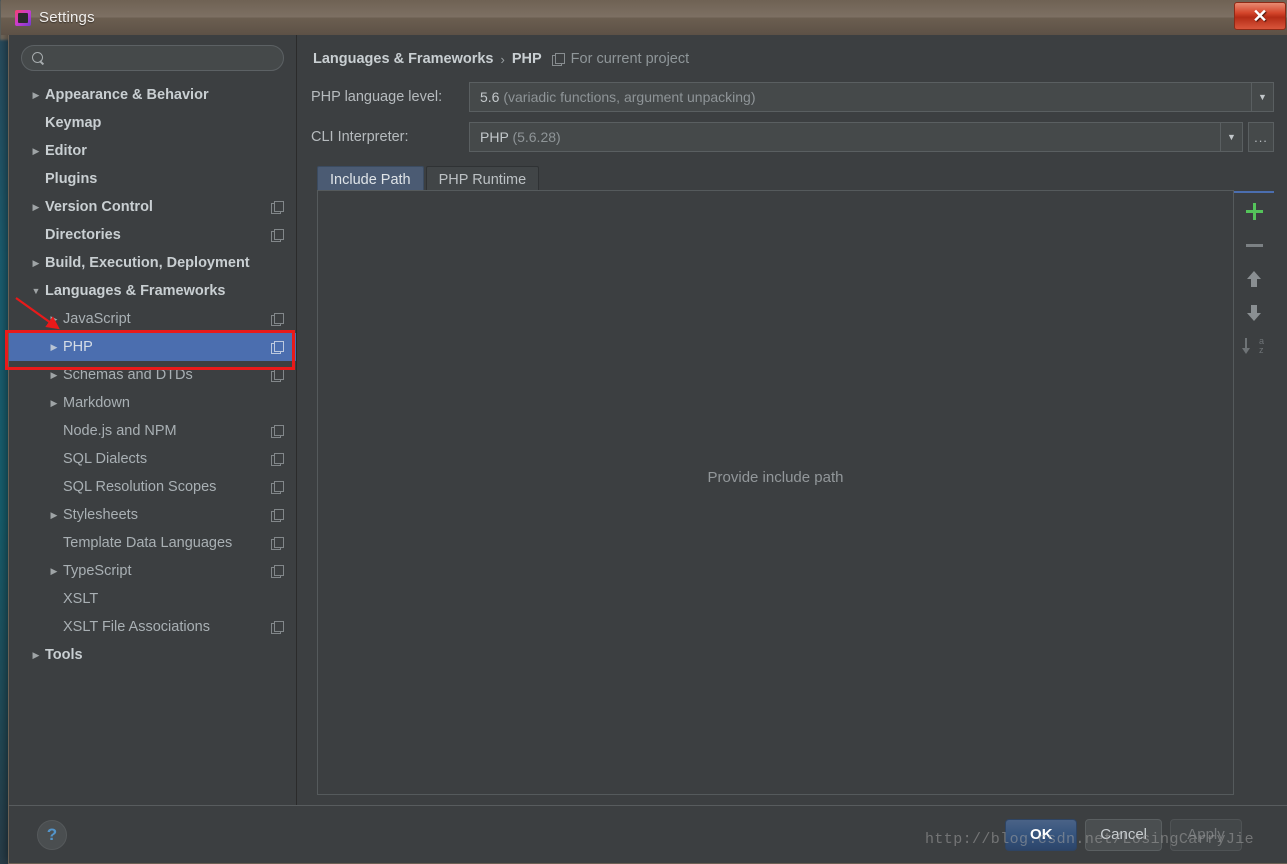 The image size is (1287, 864). What do you see at coordinates (67, 17) in the screenshot?
I see `window-title: Settings` at bounding box center [67, 17].